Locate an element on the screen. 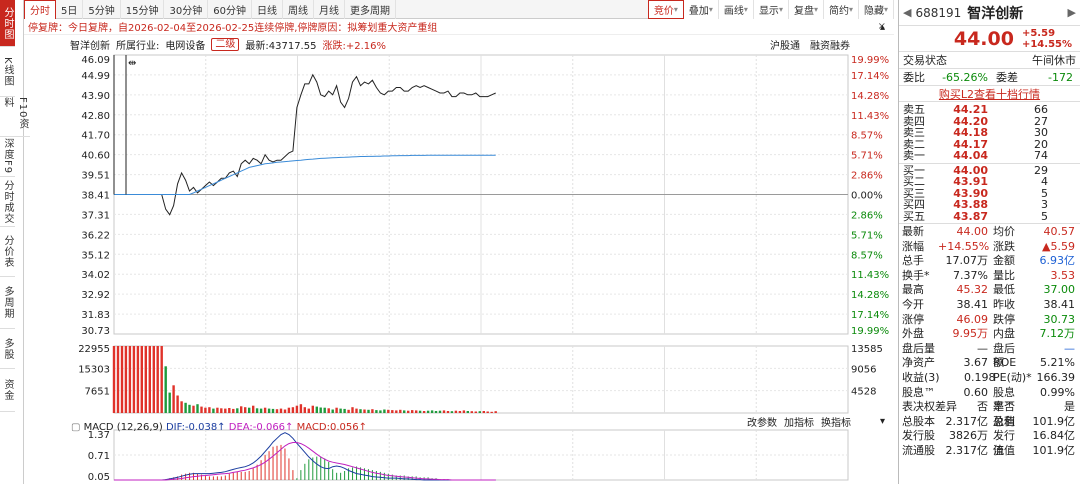 The width and height of the screenshot is (1080, 484). stat-row: 流通股 2.317亿 流值 101.9亿 is located at coordinates (989, 451).